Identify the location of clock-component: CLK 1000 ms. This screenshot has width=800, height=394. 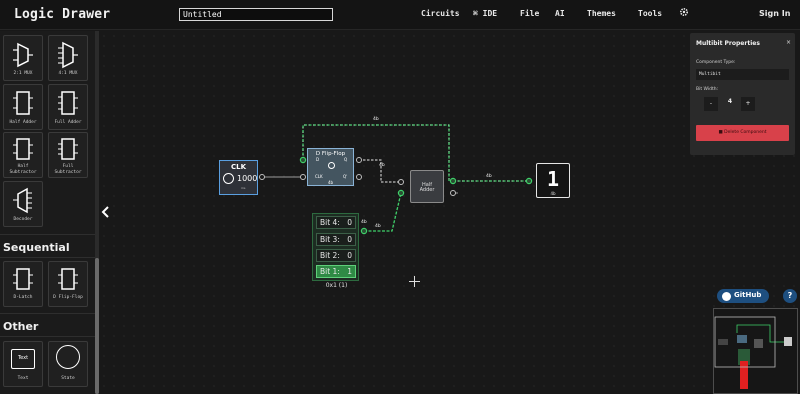
(238, 177).